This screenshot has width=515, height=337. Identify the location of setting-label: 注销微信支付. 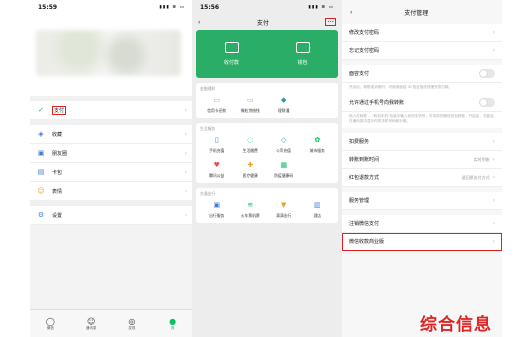
(364, 224).